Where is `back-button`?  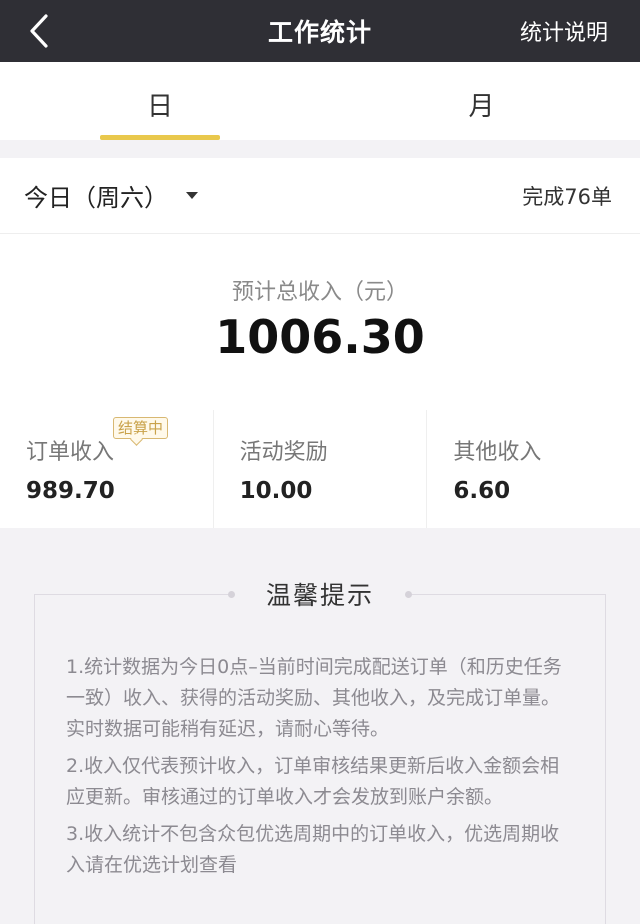
back-button is located at coordinates (41, 31).